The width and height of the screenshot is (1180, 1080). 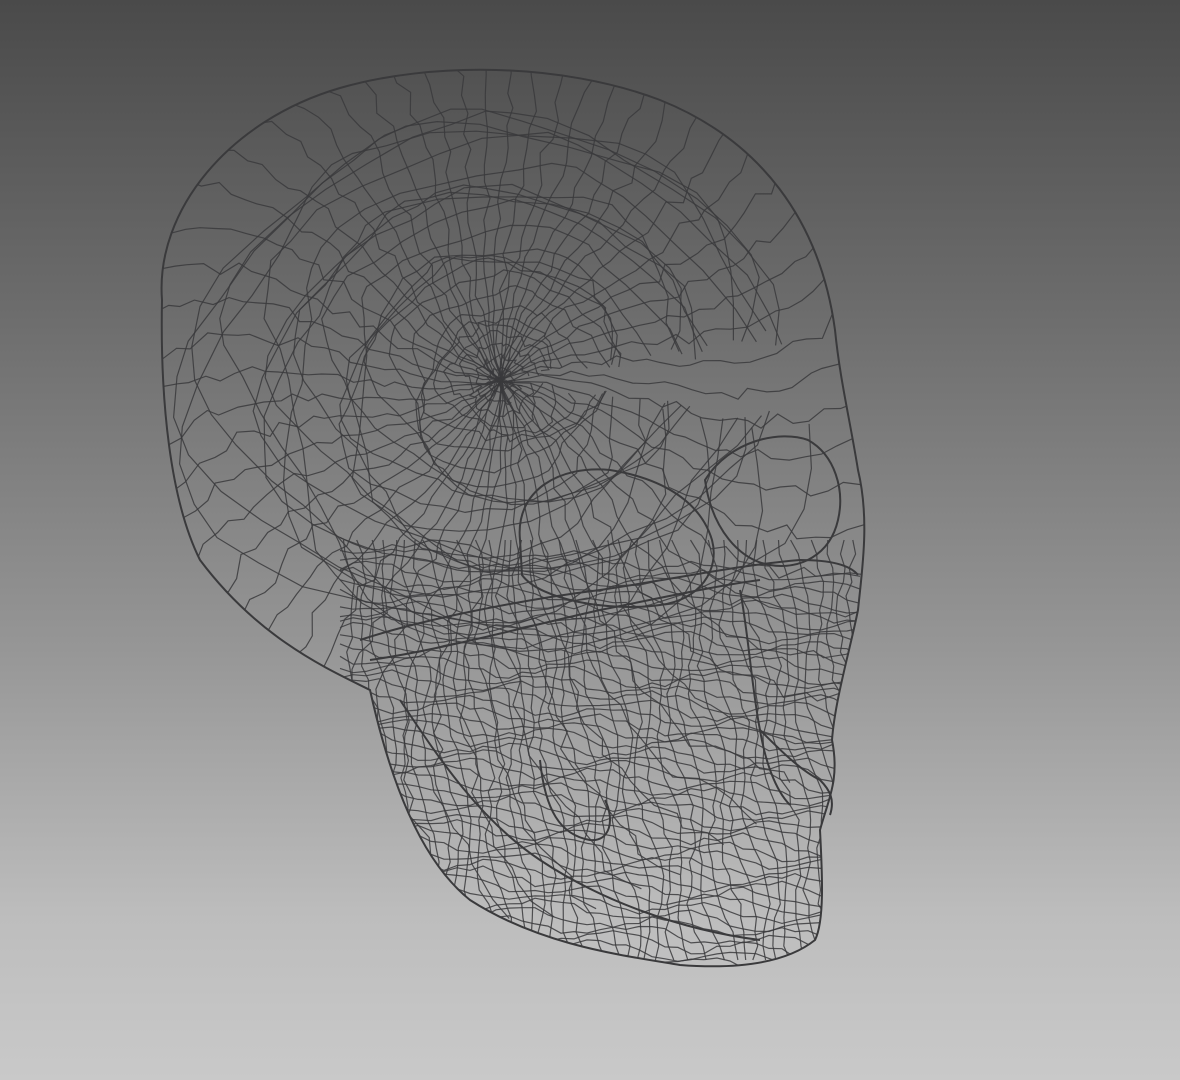 I want to click on mandible-notch, so click(x=575, y=800).